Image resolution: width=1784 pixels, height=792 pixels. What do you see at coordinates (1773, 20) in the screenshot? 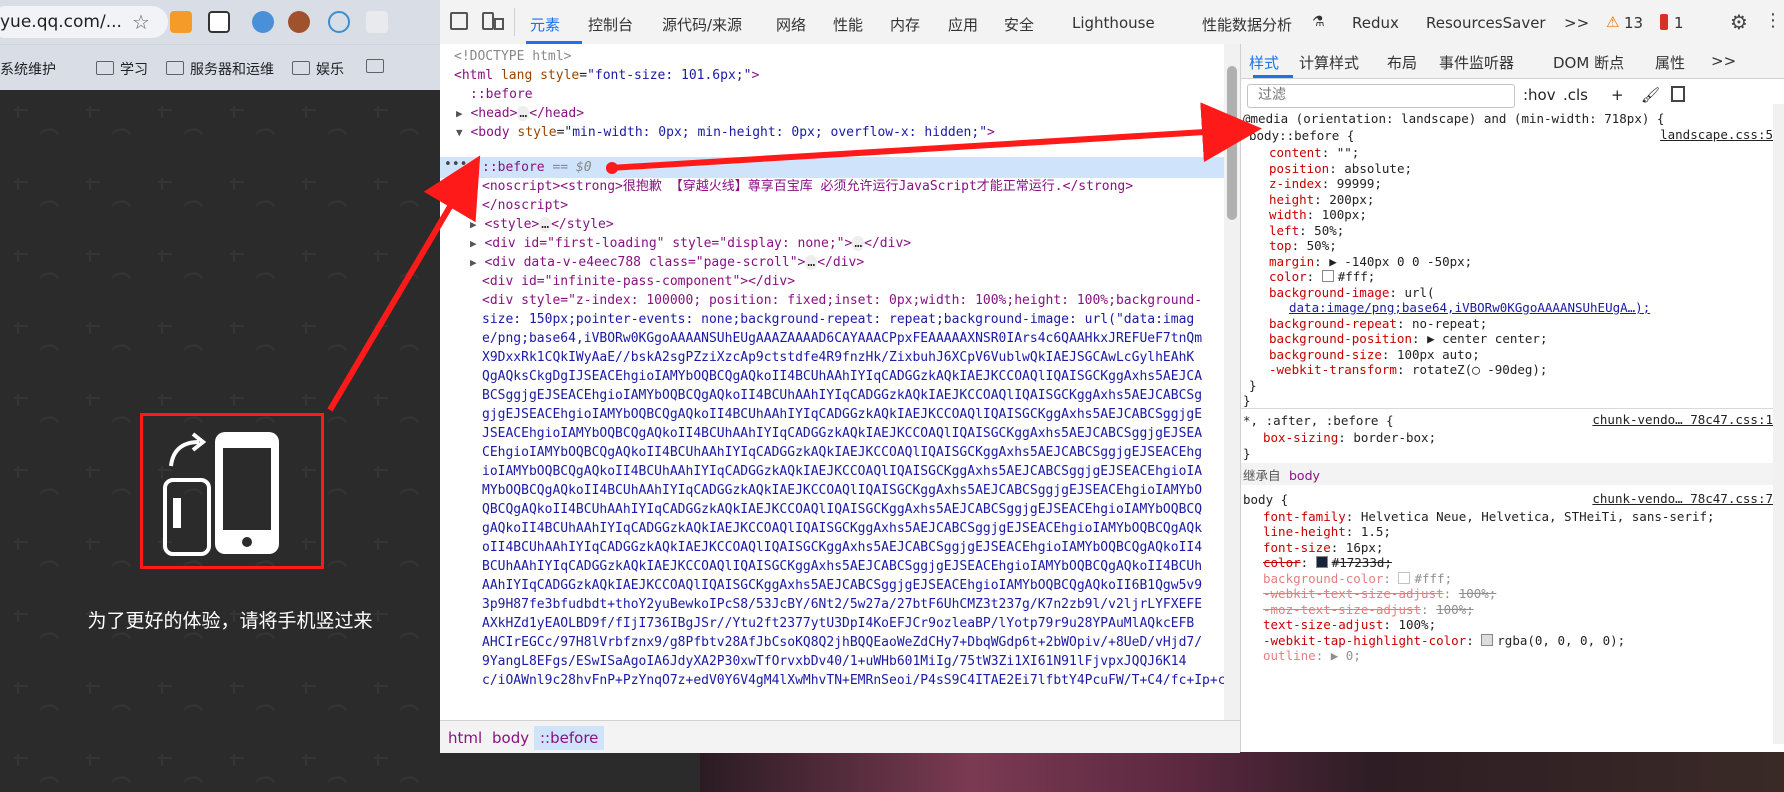
I see `more-options-icon: ⋮` at bounding box center [1773, 20].